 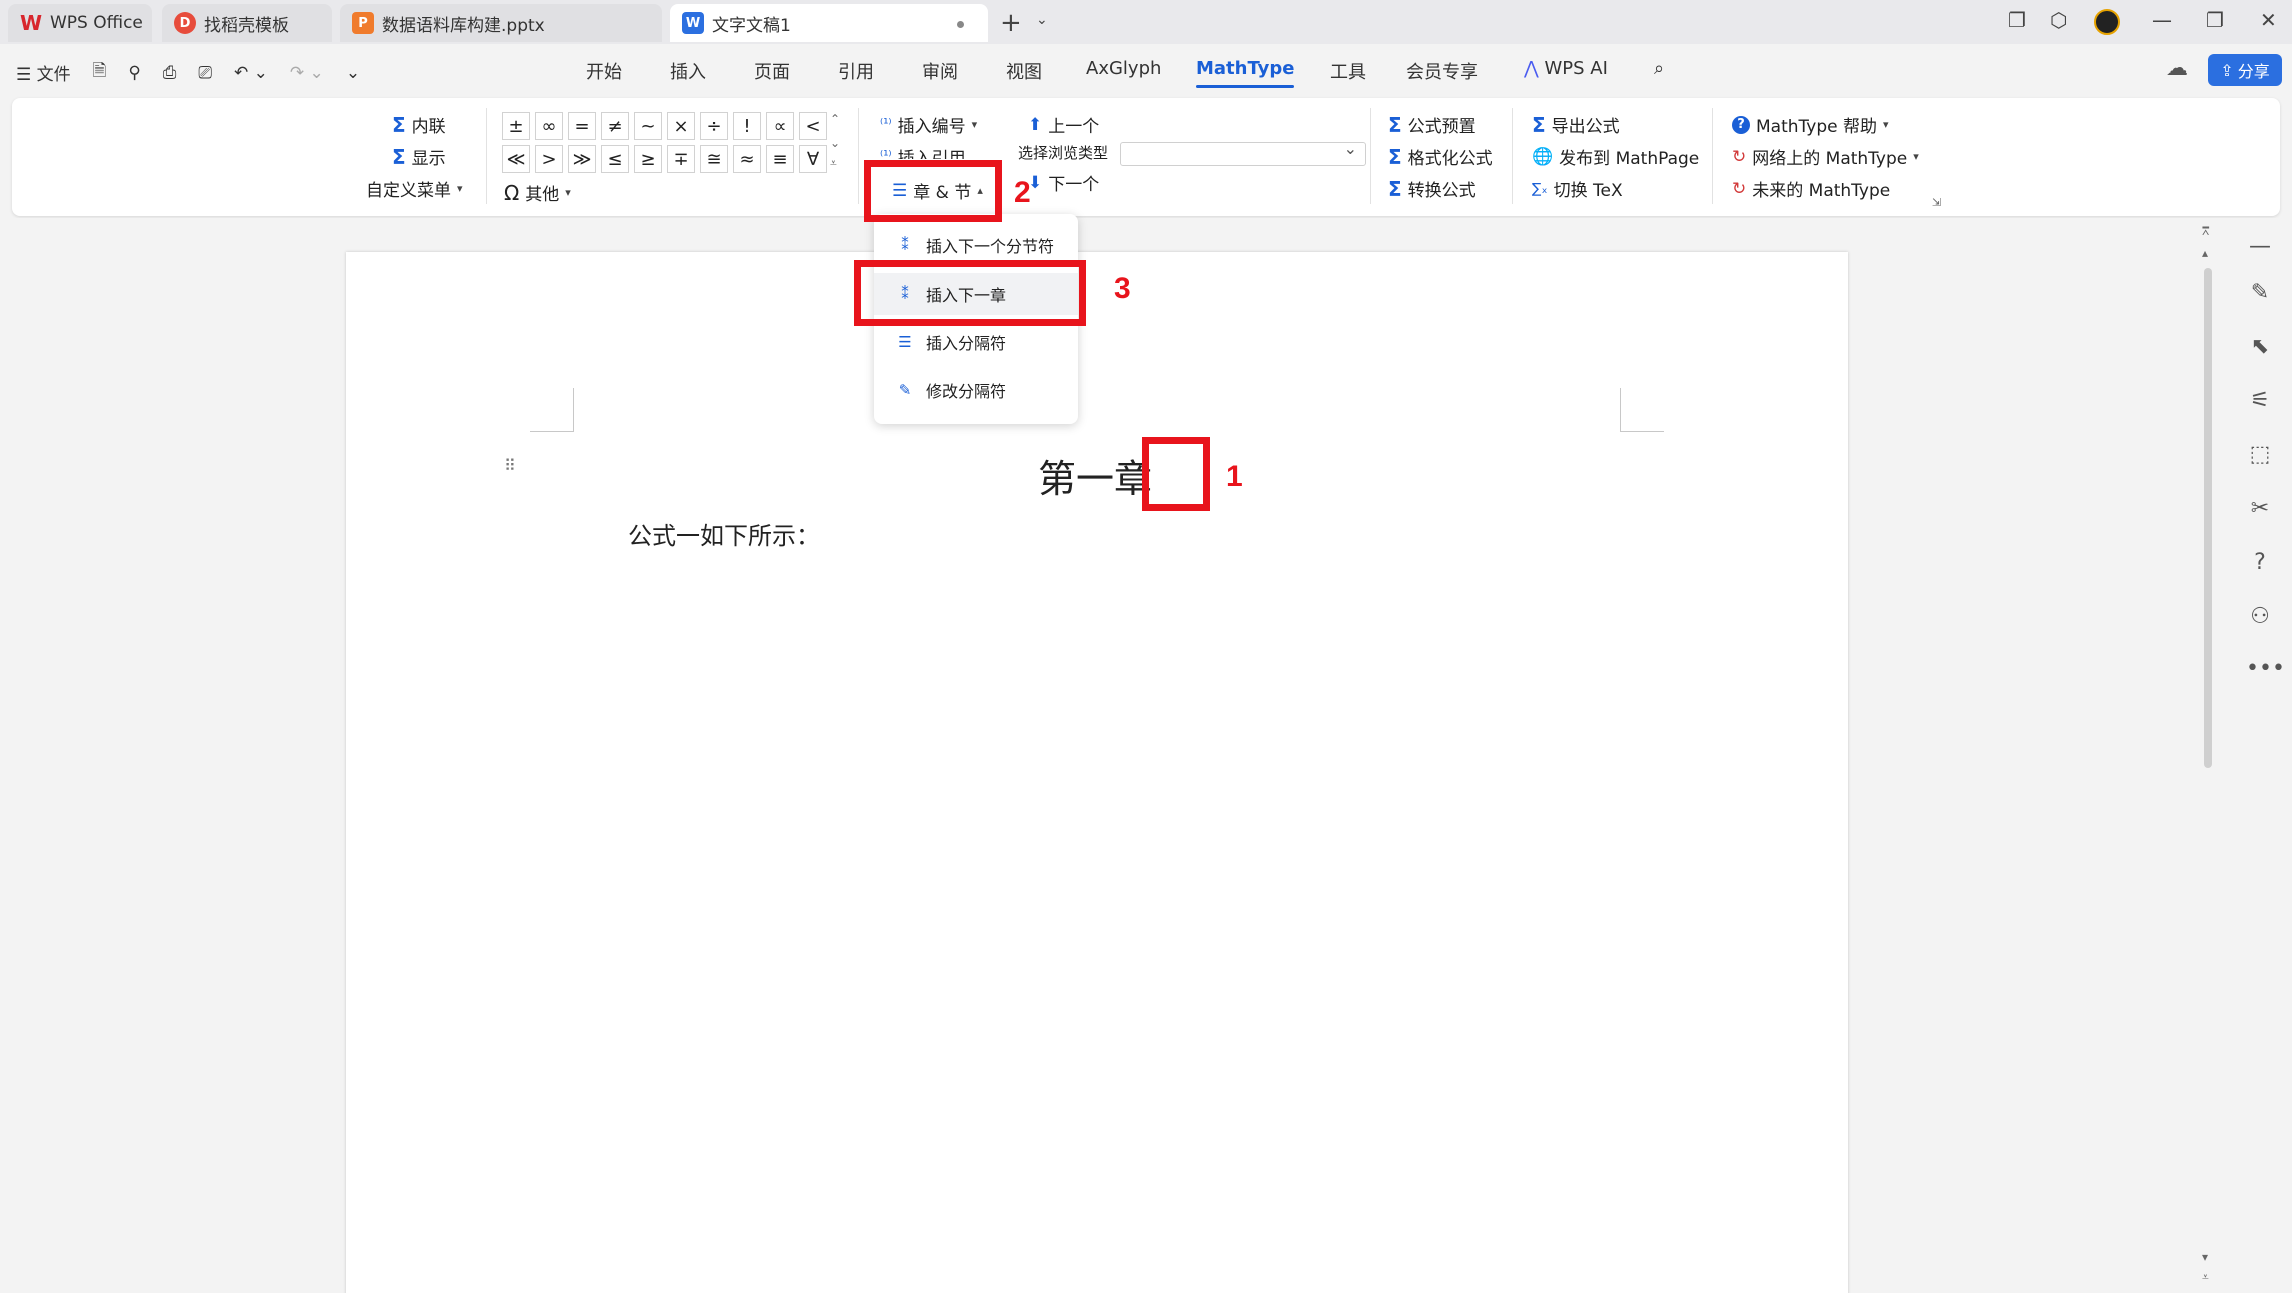 I want to click on scroll-down-icon: ▾, so click(x=2205, y=1257).